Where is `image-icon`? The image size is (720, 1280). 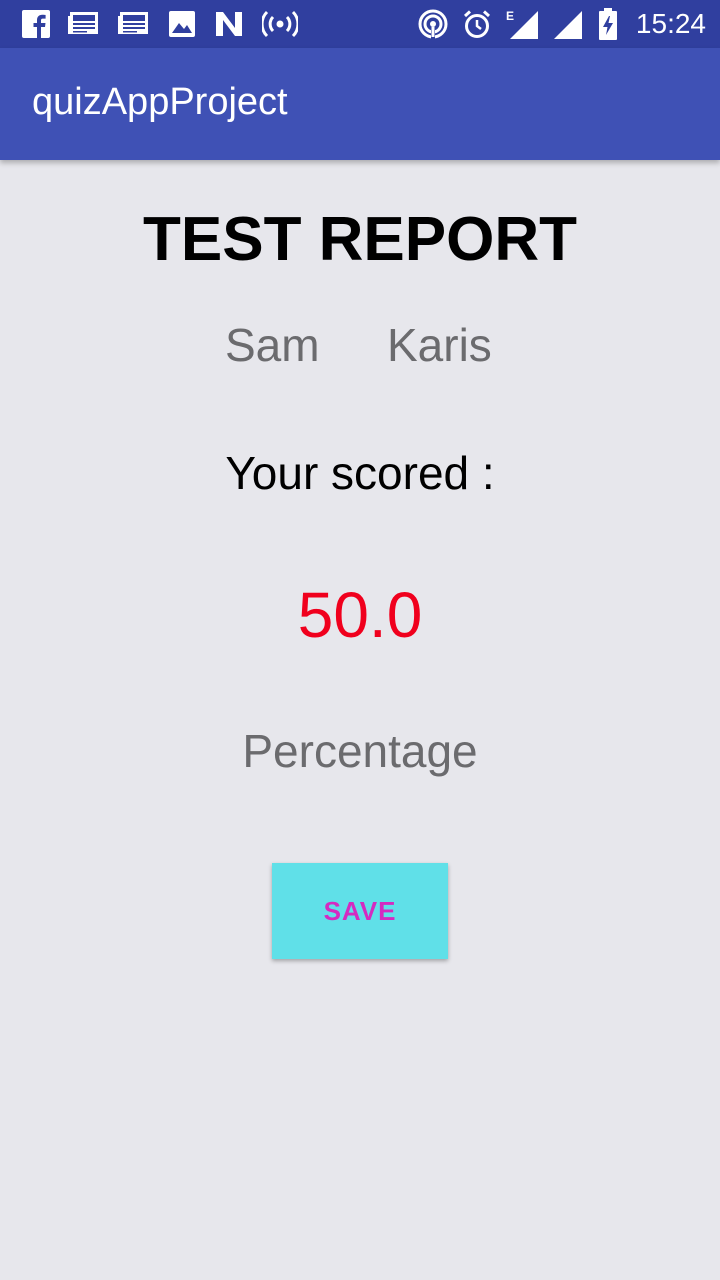 image-icon is located at coordinates (182, 24).